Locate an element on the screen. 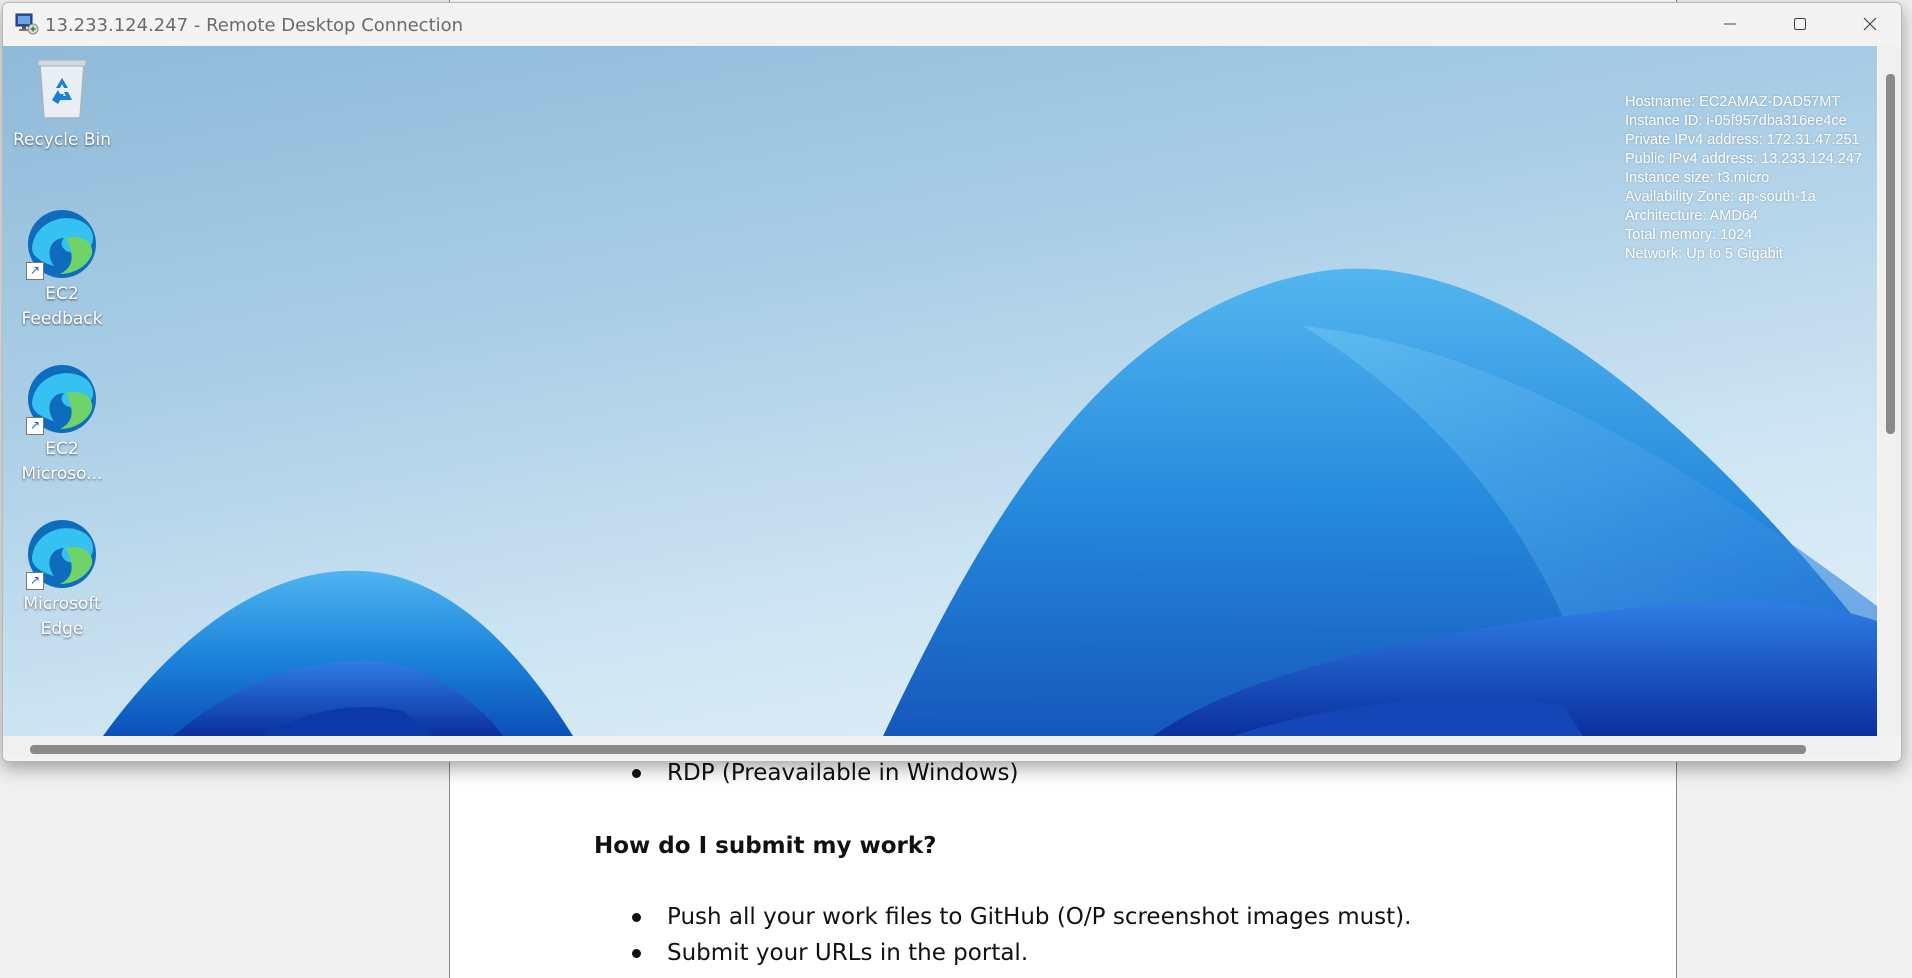 Image resolution: width=1912 pixels, height=978 pixels. maximize-icon is located at coordinates (1800, 24).